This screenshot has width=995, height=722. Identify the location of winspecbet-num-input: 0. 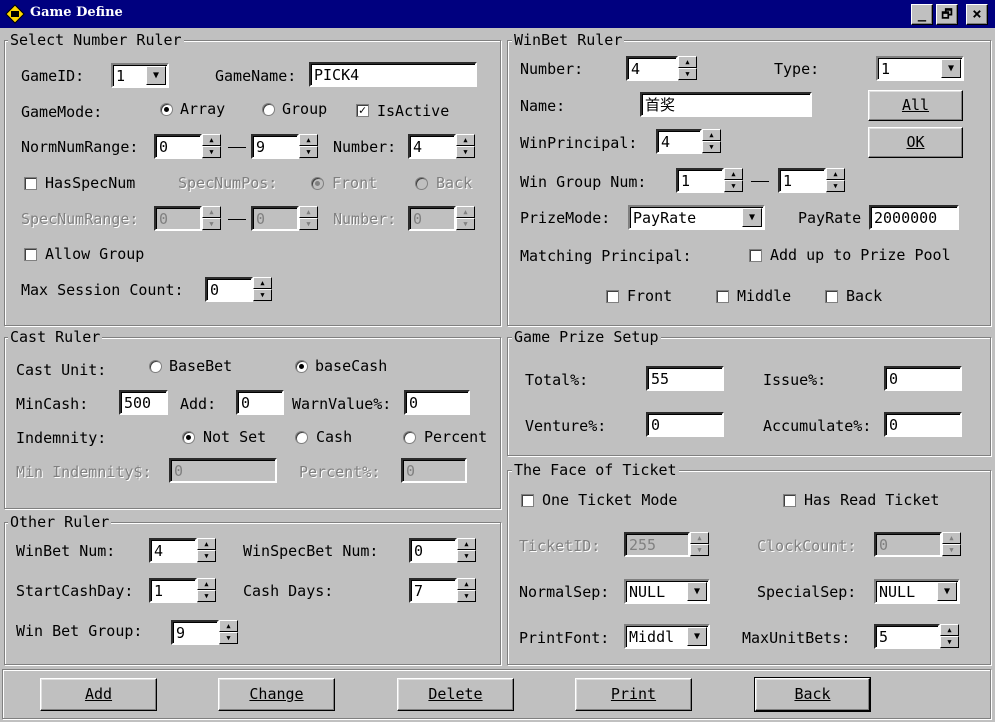
(433, 550).